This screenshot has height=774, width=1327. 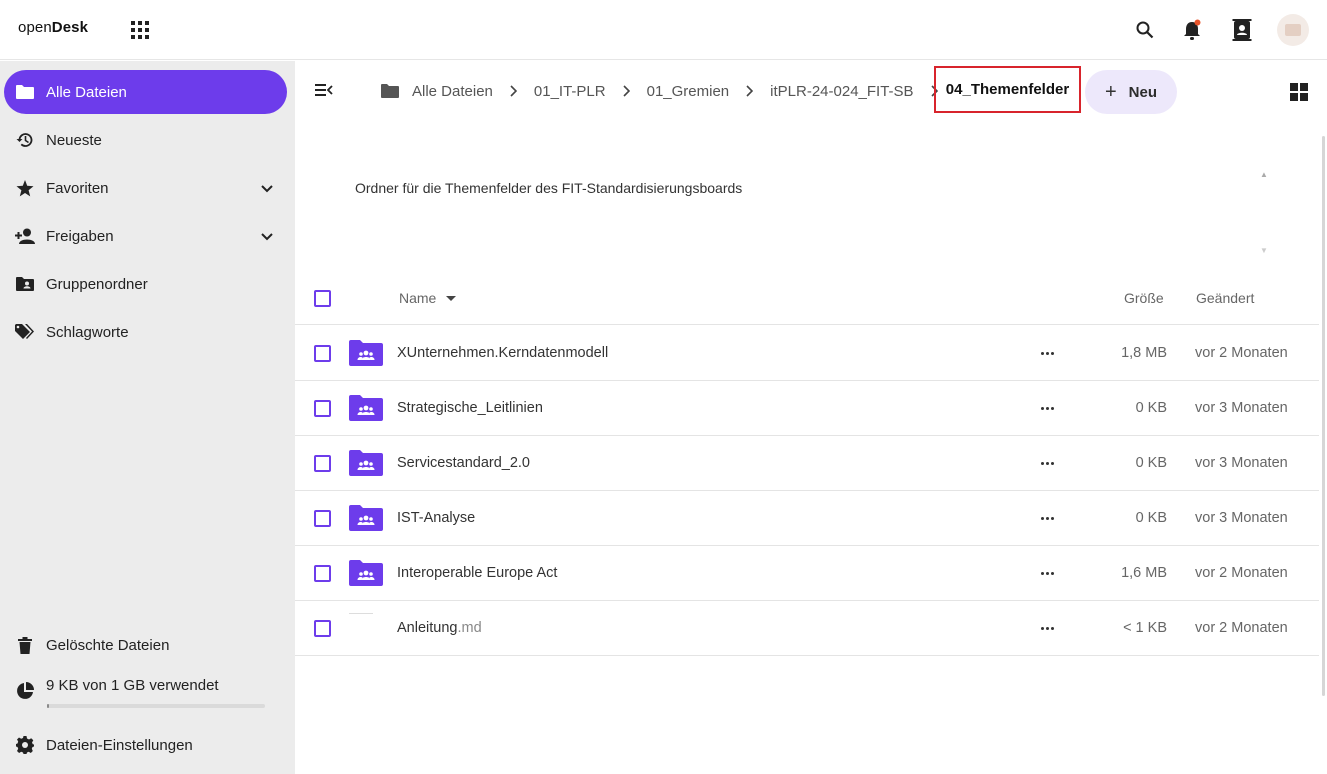 I want to click on column-header-name: Name, so click(x=428, y=298).